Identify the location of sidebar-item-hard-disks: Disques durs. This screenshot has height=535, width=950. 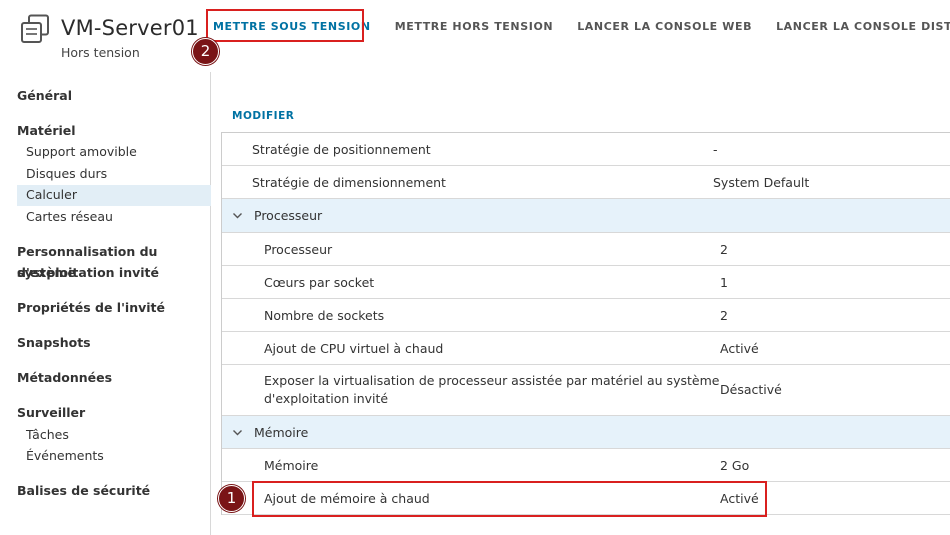
(66, 173).